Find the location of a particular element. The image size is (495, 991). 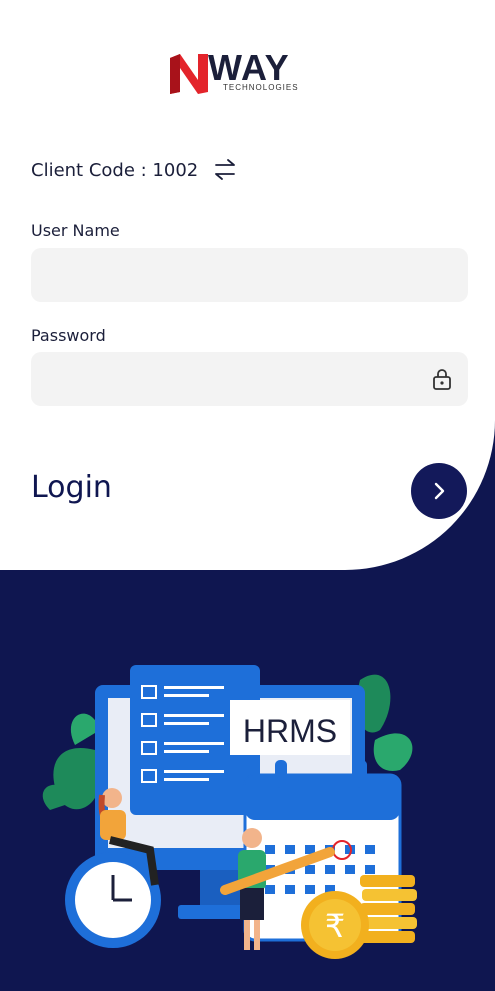

swap-arrows-icon is located at coordinates (225, 170).